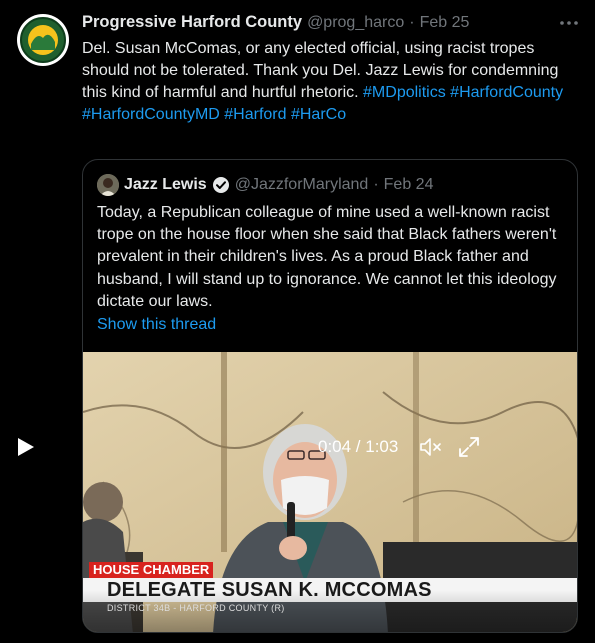 This screenshot has width=595, height=643. I want to click on progressive-harford-county-logo-icon, so click(43, 40).